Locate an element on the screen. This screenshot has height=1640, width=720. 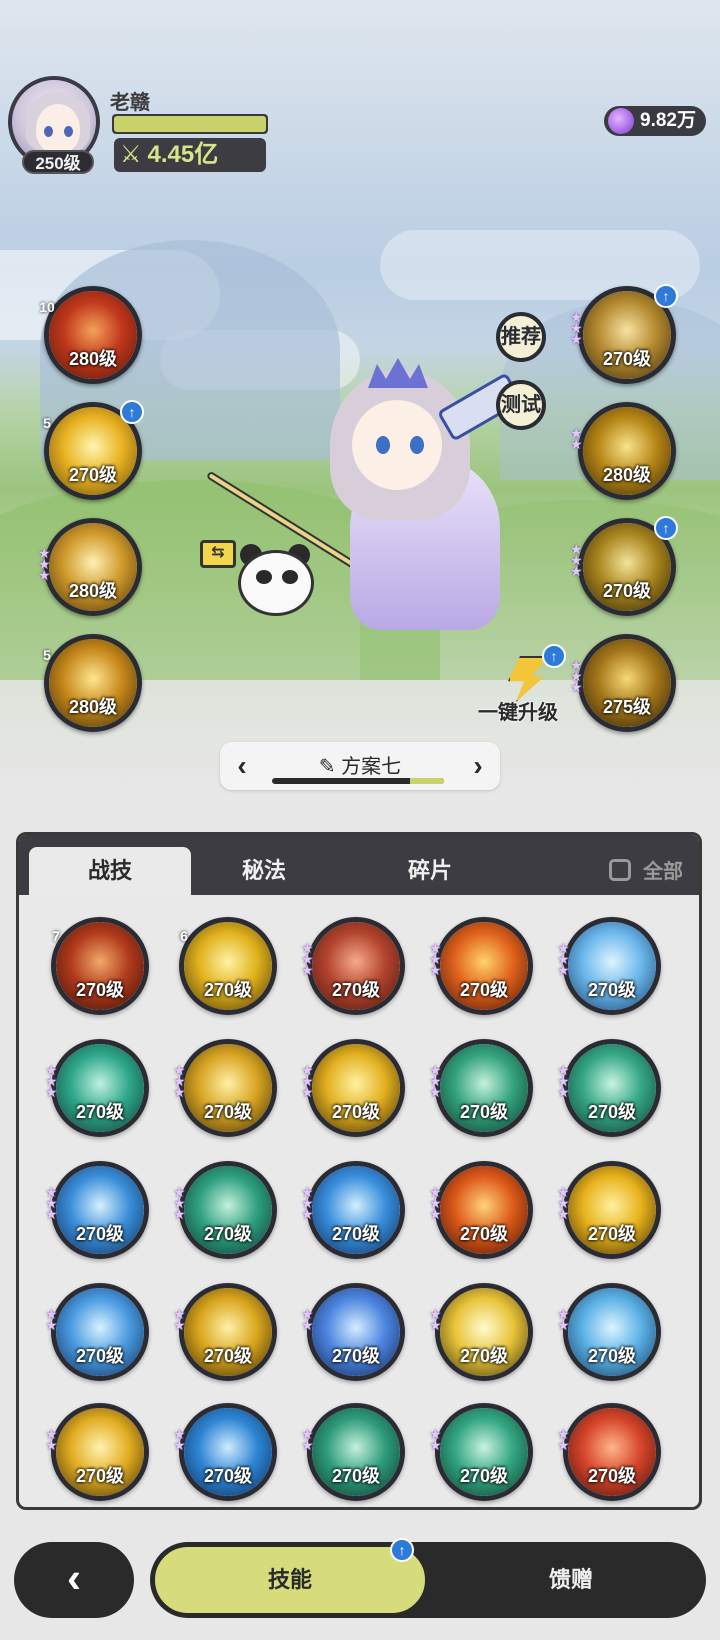
star-badge: 10 is located at coordinates (47, 307).